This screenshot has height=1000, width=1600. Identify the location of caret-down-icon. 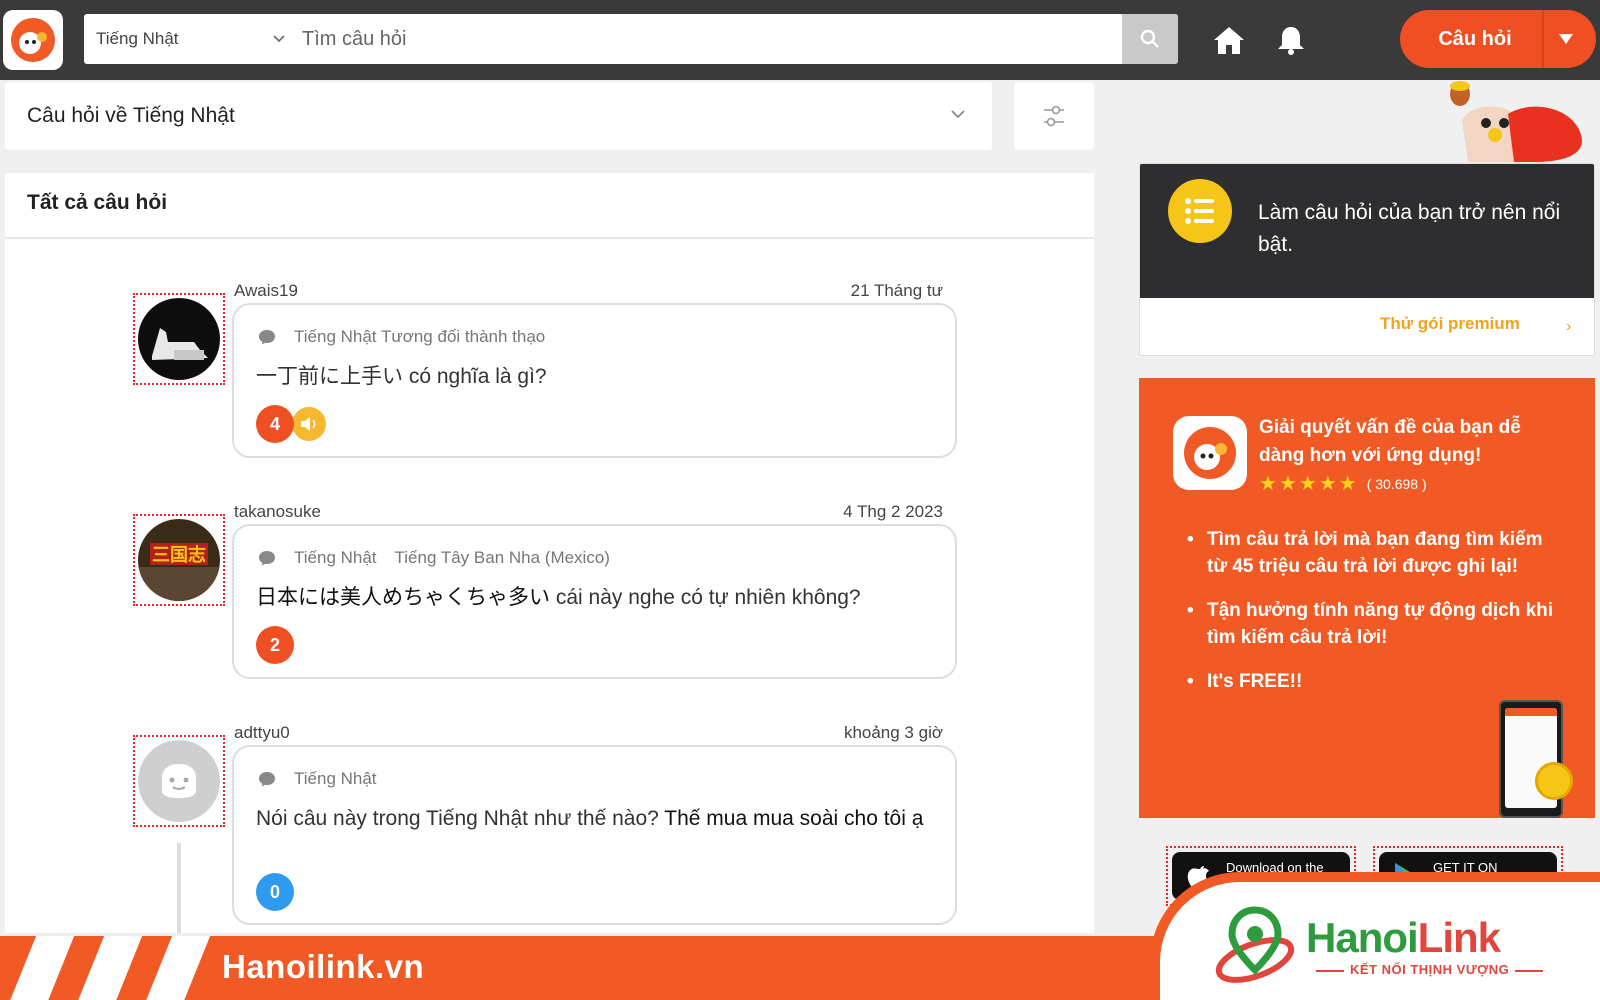
(1566, 39).